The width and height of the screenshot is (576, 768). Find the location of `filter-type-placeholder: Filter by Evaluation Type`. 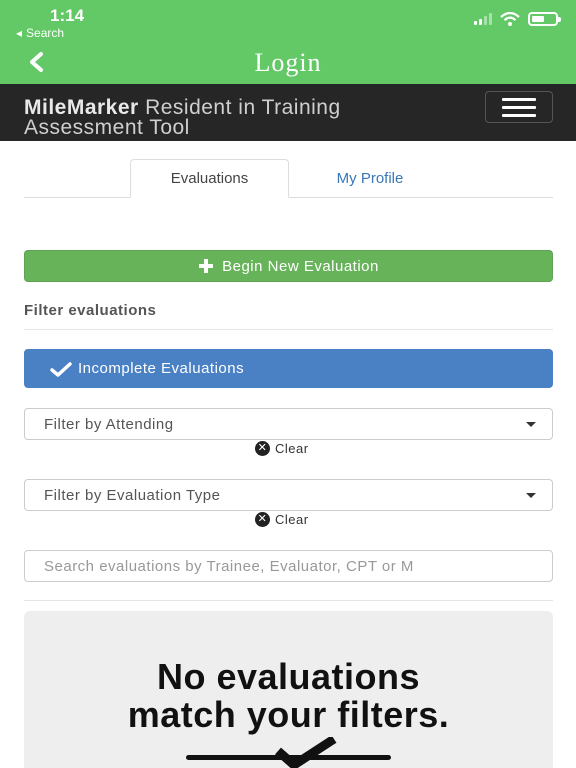

filter-type-placeholder: Filter by Evaluation Type is located at coordinates (132, 495).